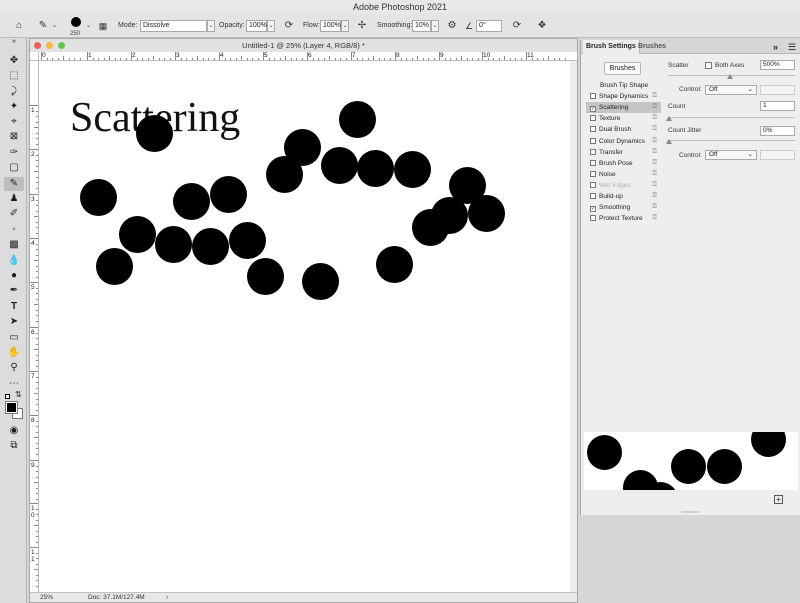 The width and height of the screenshot is (800, 603). What do you see at coordinates (489, 26) in the screenshot?
I see `angle-input: 0°` at bounding box center [489, 26].